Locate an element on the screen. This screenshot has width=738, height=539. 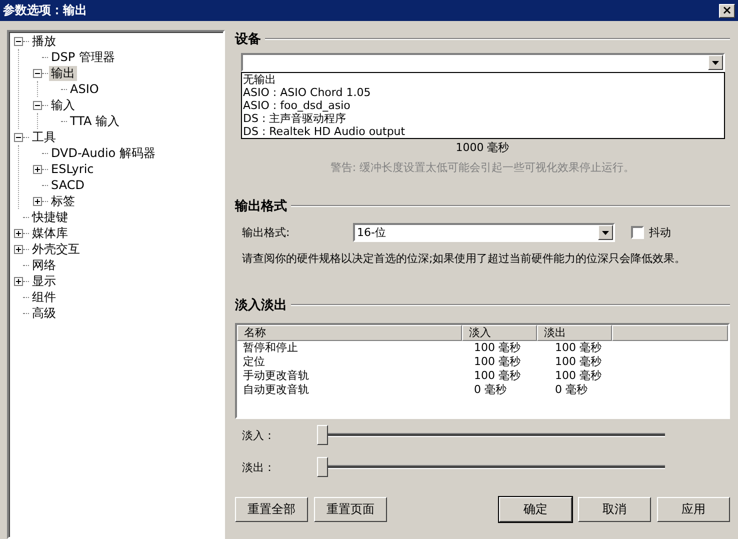
column-header: 淡入 is located at coordinates (499, 333).